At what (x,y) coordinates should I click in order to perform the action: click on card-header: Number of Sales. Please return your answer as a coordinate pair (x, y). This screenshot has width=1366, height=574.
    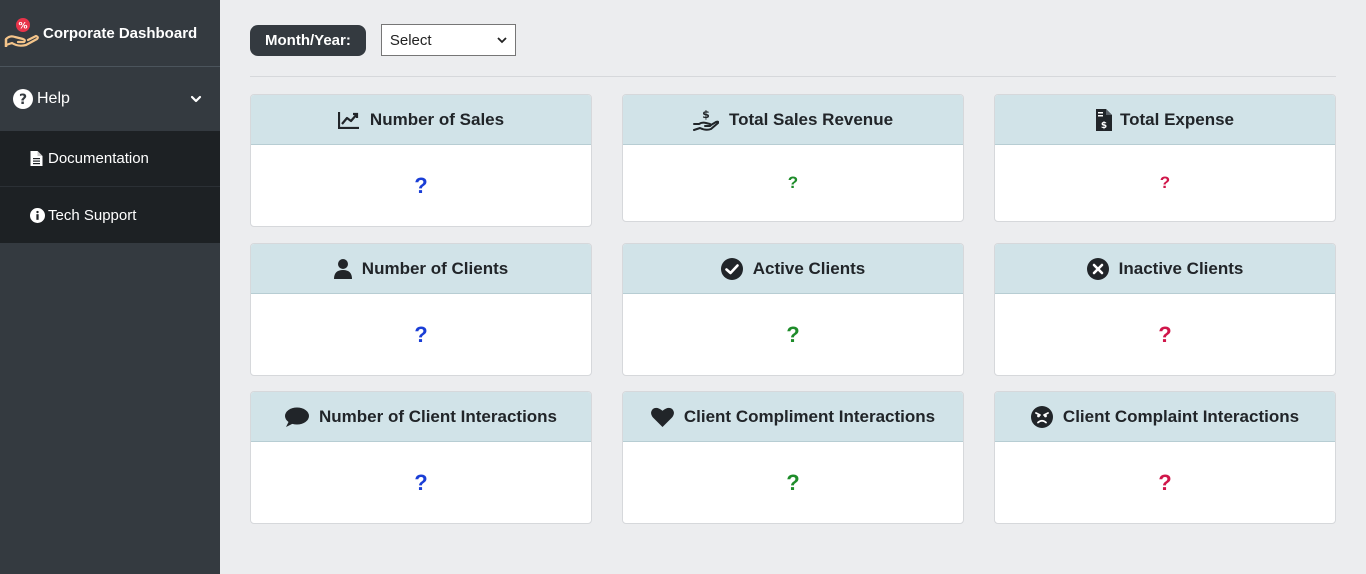
    Looking at the image, I should click on (421, 120).